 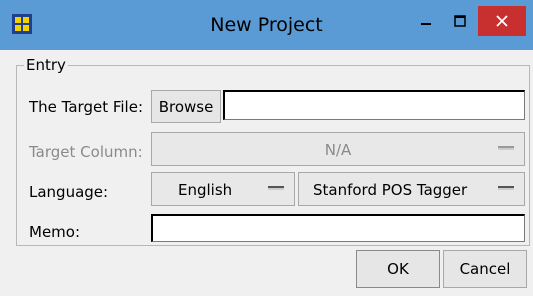 I want to click on close-button, so click(x=502, y=21).